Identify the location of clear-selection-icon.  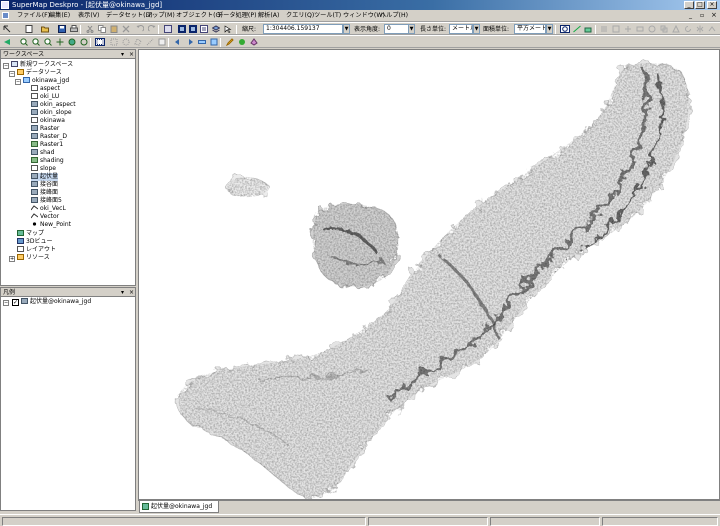
(162, 42).